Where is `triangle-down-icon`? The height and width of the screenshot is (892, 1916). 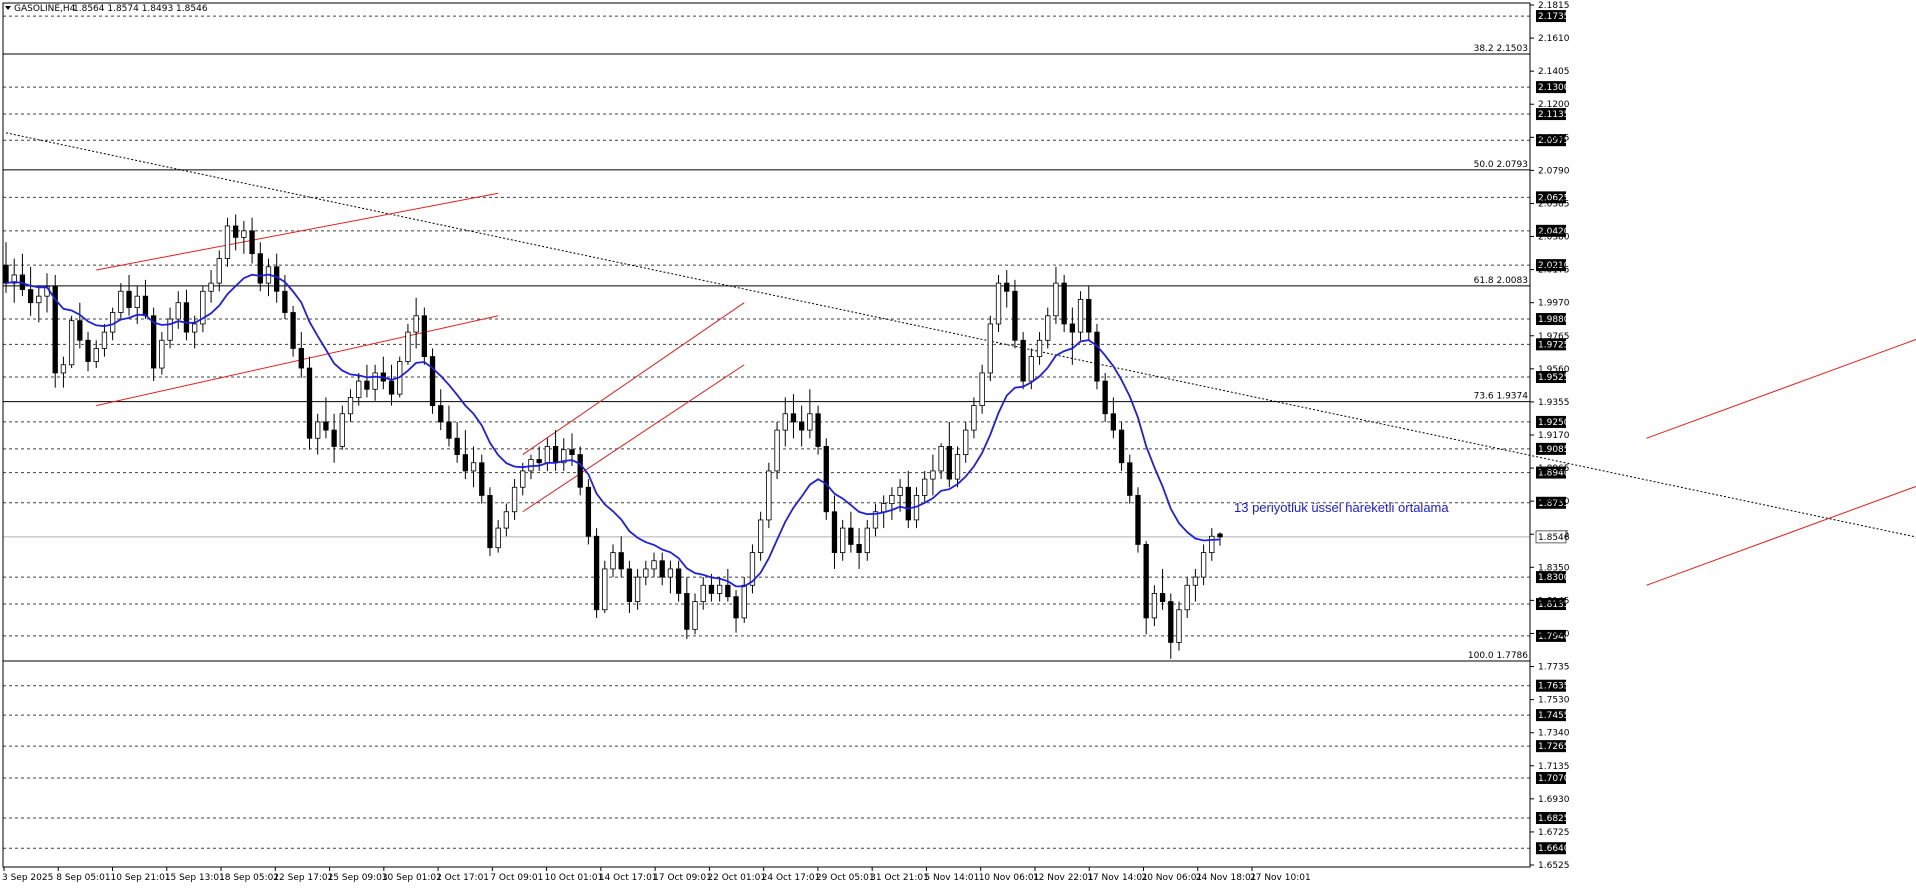 triangle-down-icon is located at coordinates (8, 8).